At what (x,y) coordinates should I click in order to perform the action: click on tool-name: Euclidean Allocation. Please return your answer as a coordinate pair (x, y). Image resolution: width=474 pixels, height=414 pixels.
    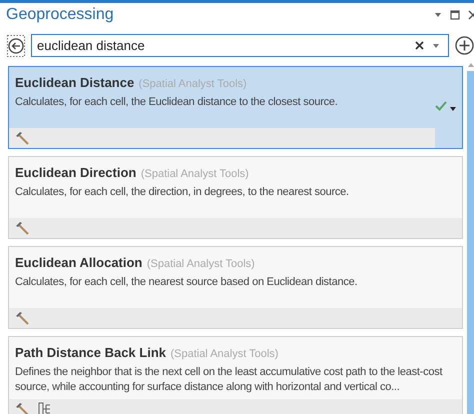
    Looking at the image, I should click on (78, 262).